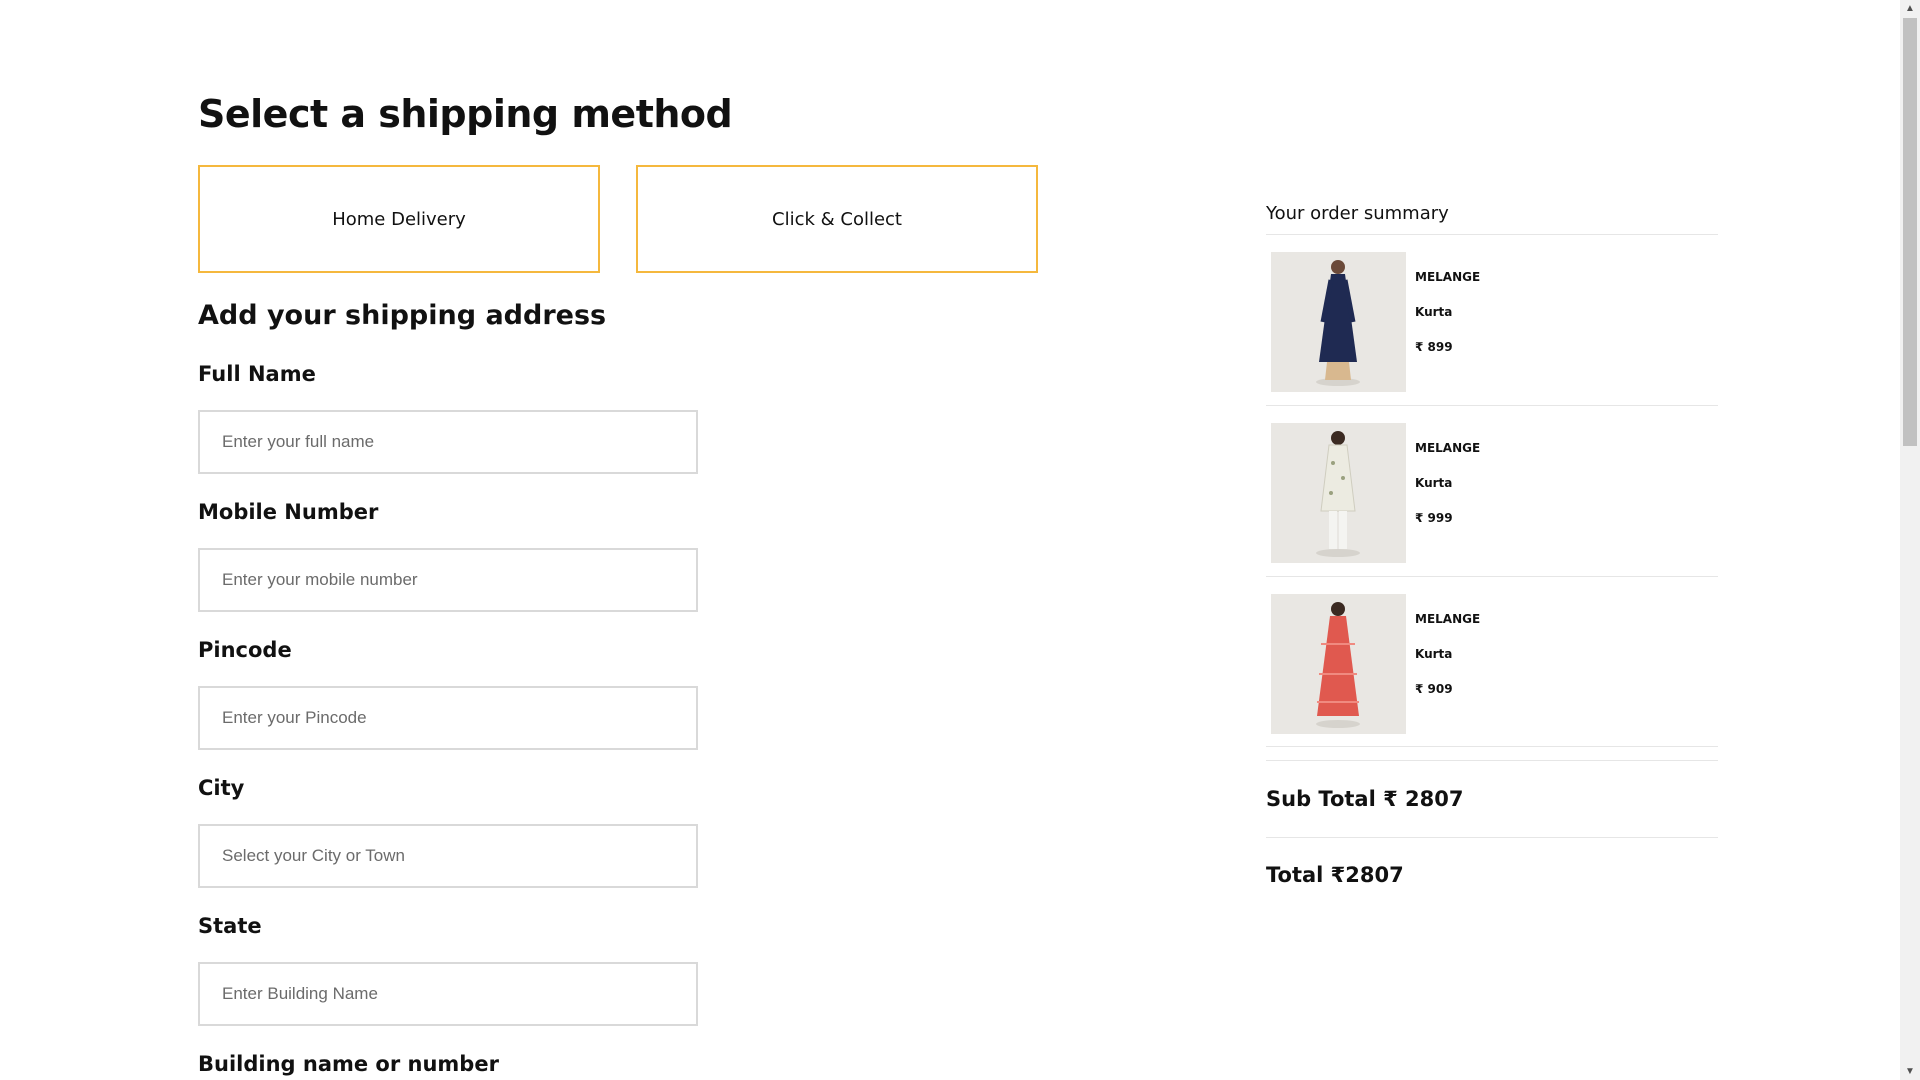 The image size is (1920, 1080). Describe the element at coordinates (402, 315) in the screenshot. I see `shipping-address-title: Add your shipping address` at that location.